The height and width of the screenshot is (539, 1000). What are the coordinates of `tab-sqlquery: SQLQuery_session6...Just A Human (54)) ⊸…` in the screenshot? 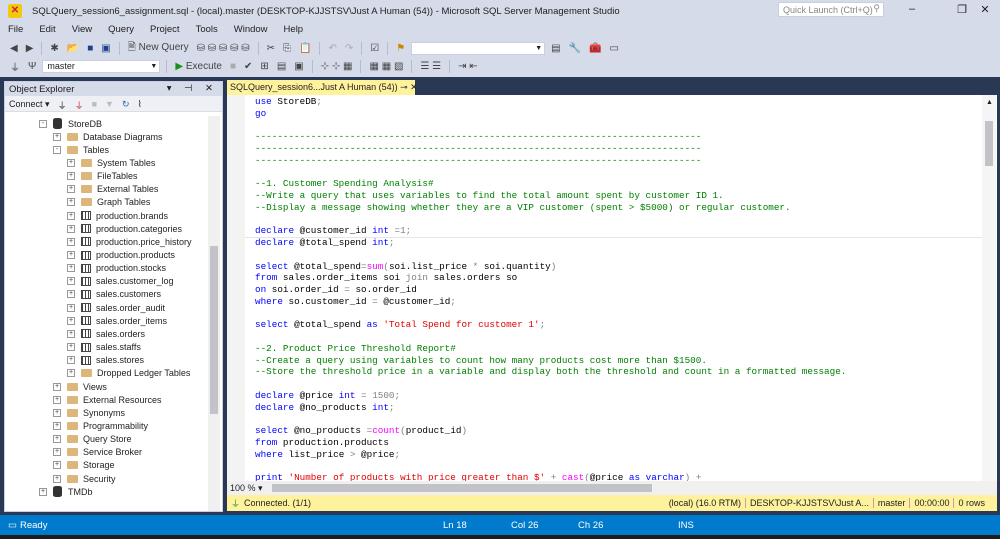 It's located at (322, 87).